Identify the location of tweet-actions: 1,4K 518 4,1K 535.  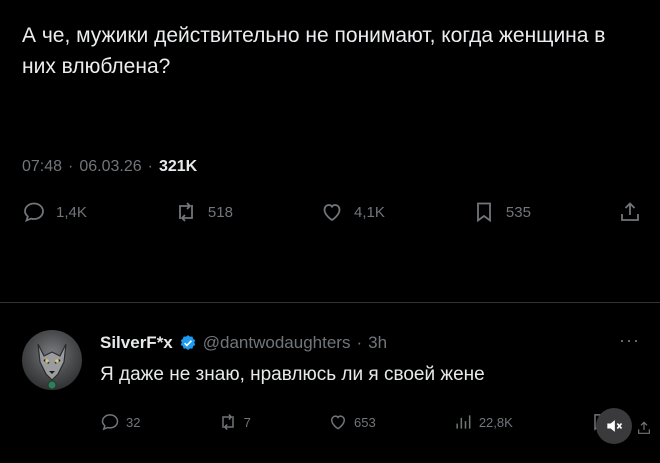
(332, 212).